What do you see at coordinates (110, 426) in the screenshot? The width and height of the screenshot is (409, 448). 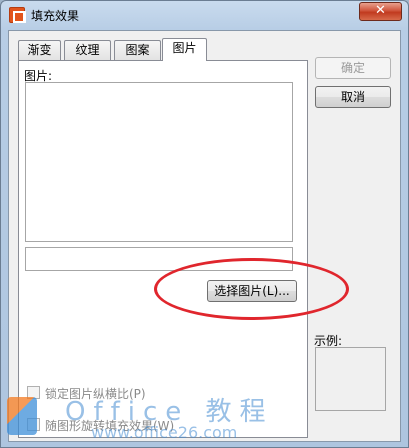 I see `rotate-with-shape-label: 随图形旋转填充效果(W)` at bounding box center [110, 426].